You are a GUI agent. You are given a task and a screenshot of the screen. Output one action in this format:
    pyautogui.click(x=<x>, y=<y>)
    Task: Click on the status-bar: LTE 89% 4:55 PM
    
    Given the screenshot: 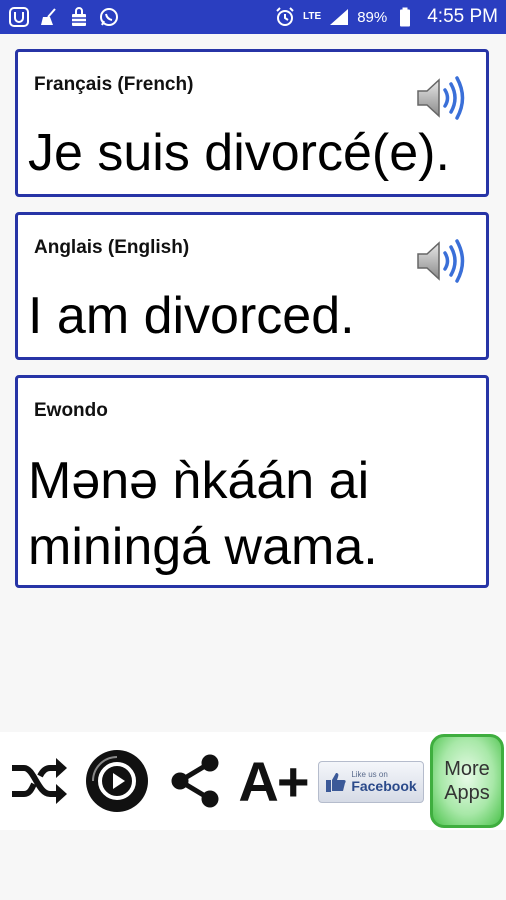 What is the action you would take?
    pyautogui.click(x=253, y=17)
    